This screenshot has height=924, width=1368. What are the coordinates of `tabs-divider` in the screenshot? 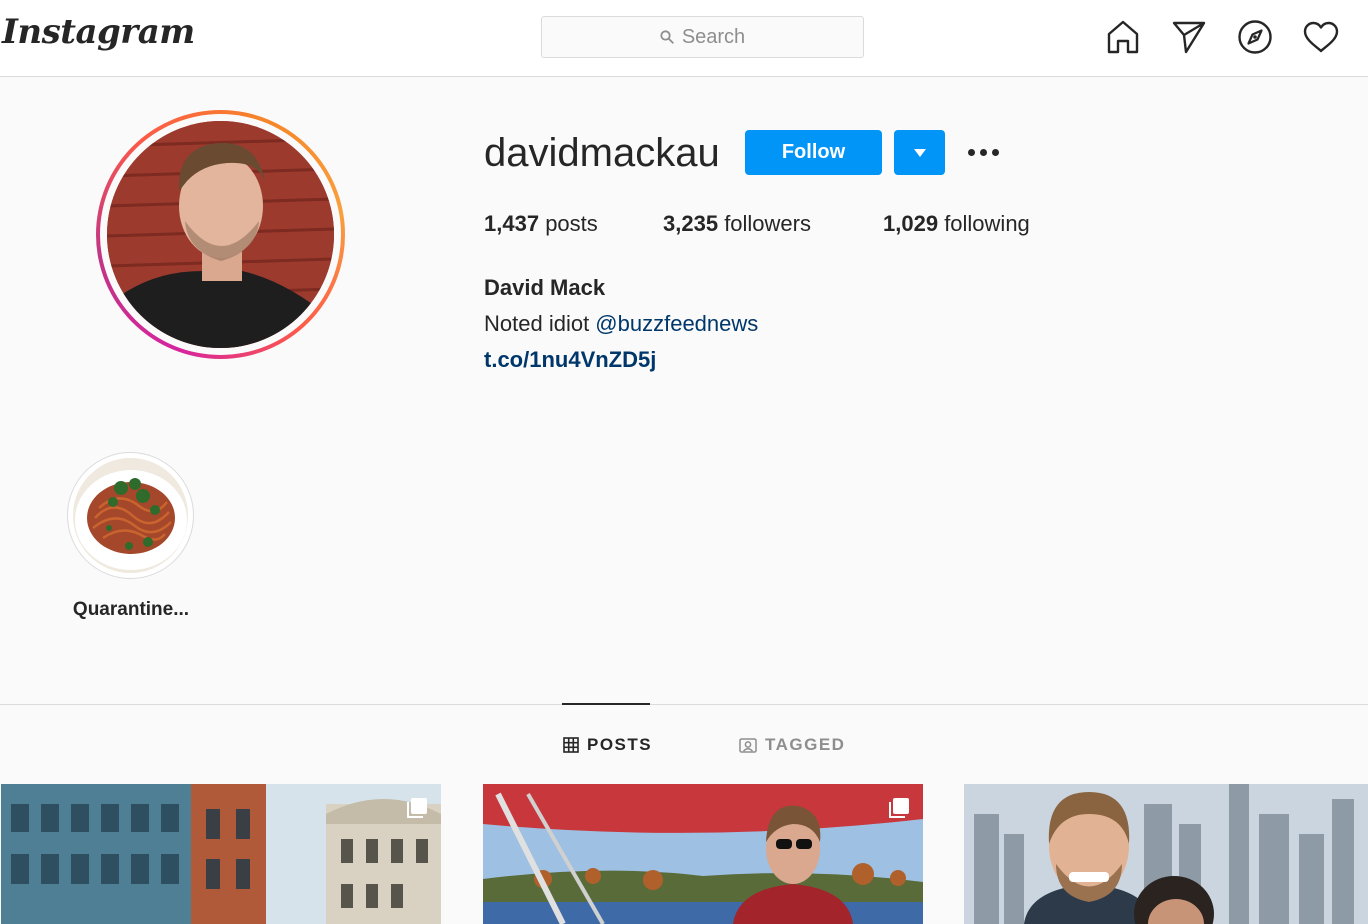 It's located at (684, 704).